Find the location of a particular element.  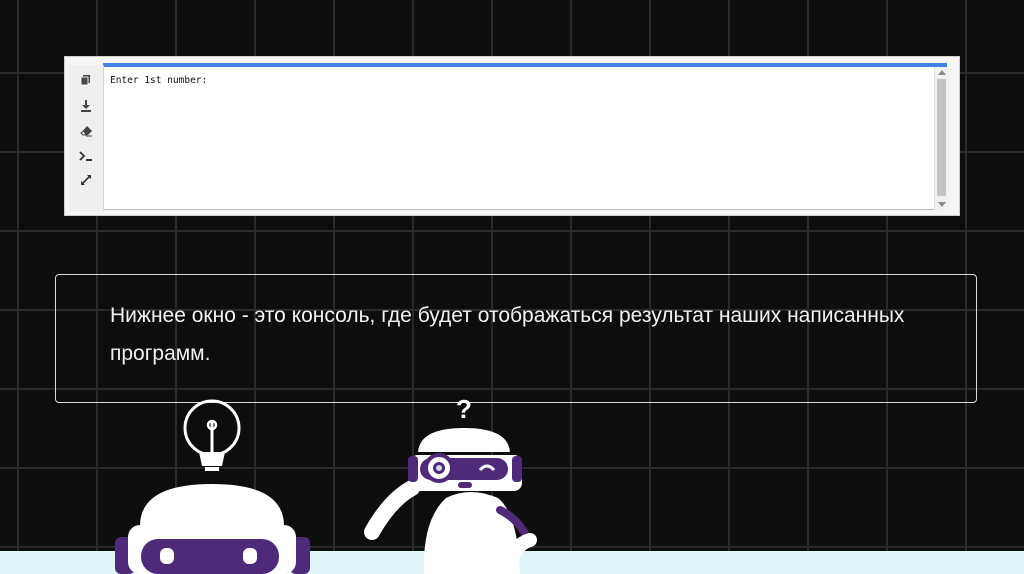

robots-illustration: ? is located at coordinates (326, 484).